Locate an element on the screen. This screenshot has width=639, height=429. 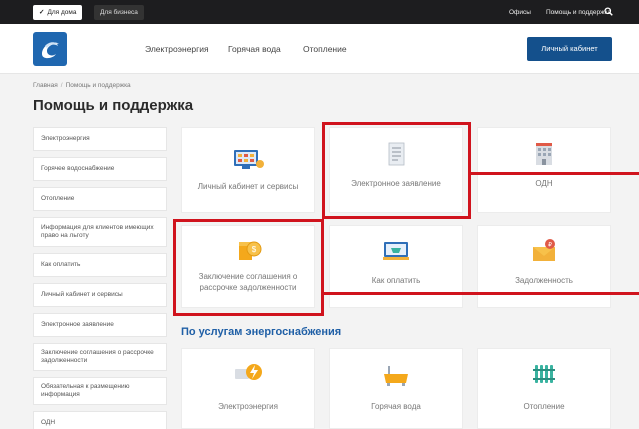
tile-label: ОДН is located at coordinates (544, 183).